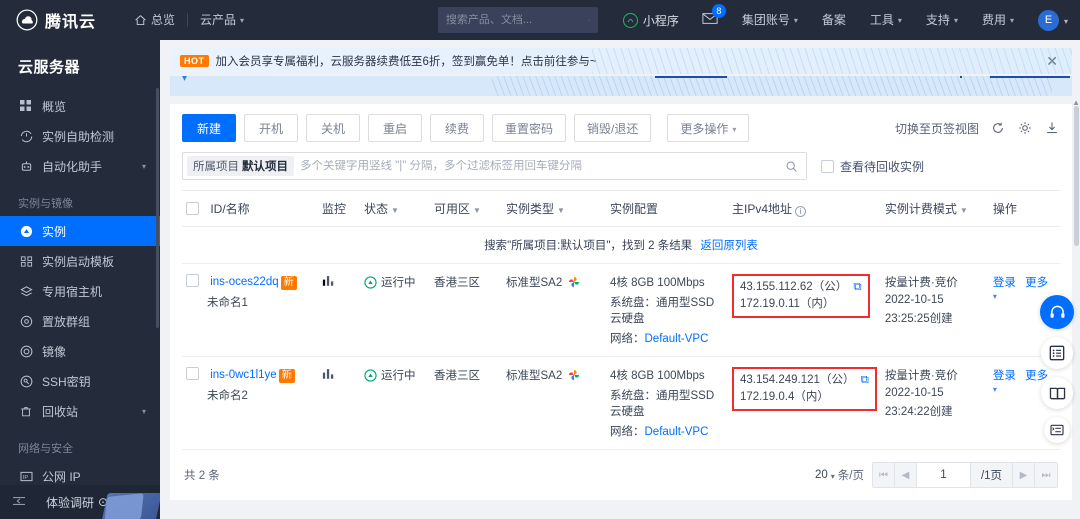  Describe the element at coordinates (884, 475) in the screenshot. I see `first-page-button: ⏮` at that location.